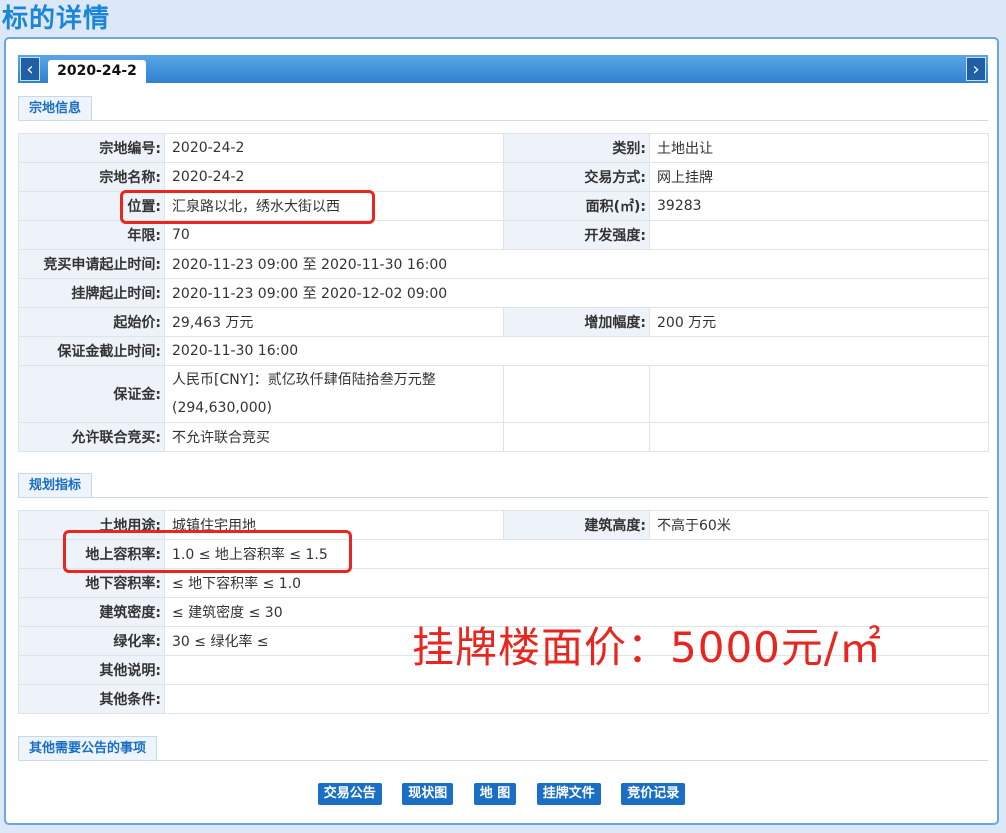  Describe the element at coordinates (56, 19) in the screenshot. I see `page-title: 标的详情` at that location.